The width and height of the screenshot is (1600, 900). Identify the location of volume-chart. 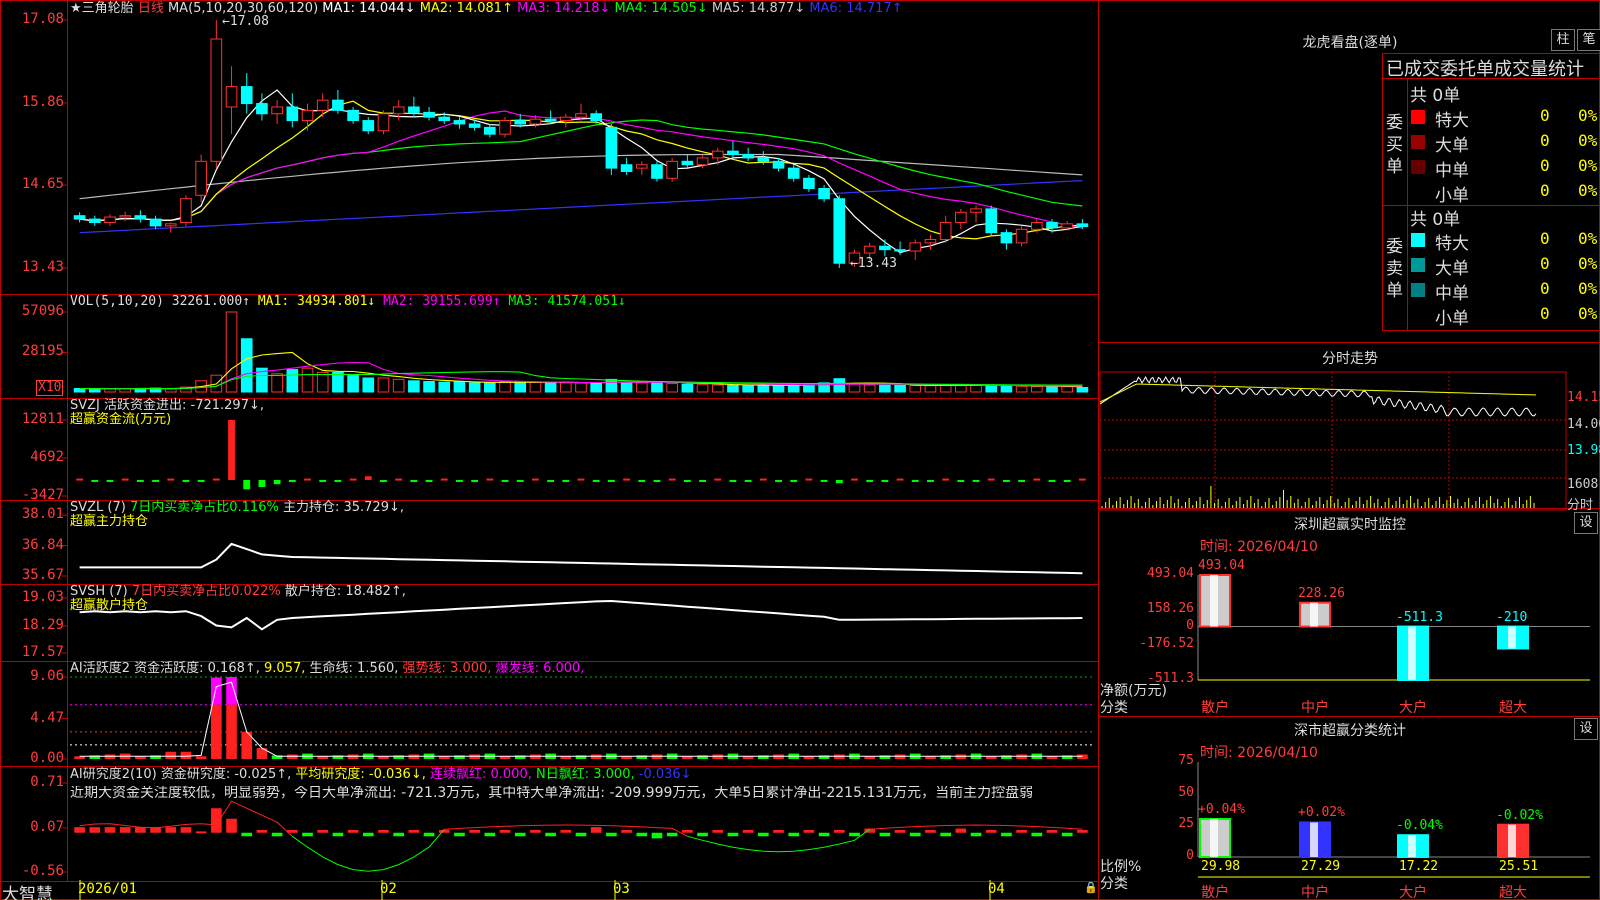
(575, 352).